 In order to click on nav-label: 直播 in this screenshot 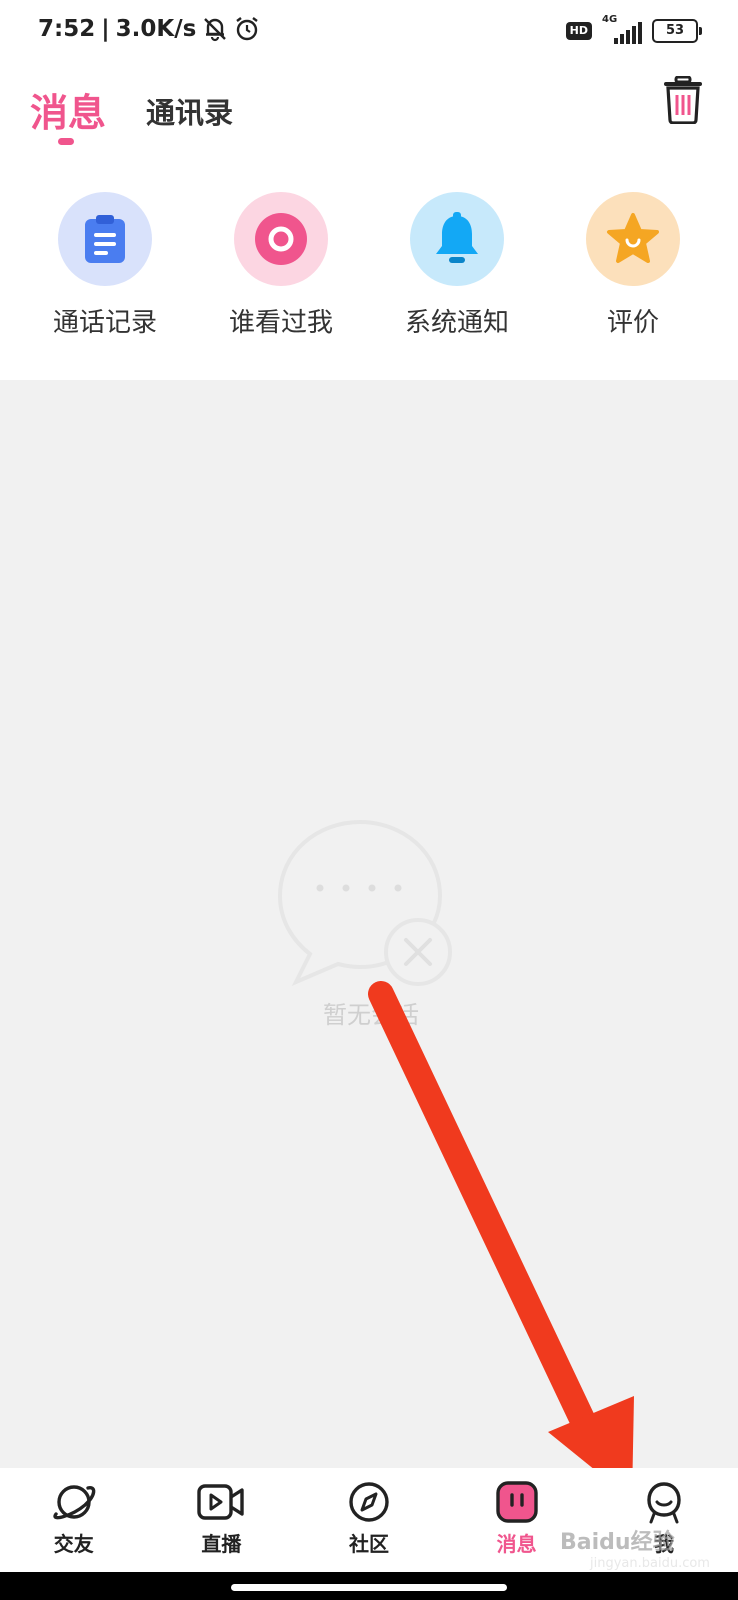, I will do `click(221, 1544)`.